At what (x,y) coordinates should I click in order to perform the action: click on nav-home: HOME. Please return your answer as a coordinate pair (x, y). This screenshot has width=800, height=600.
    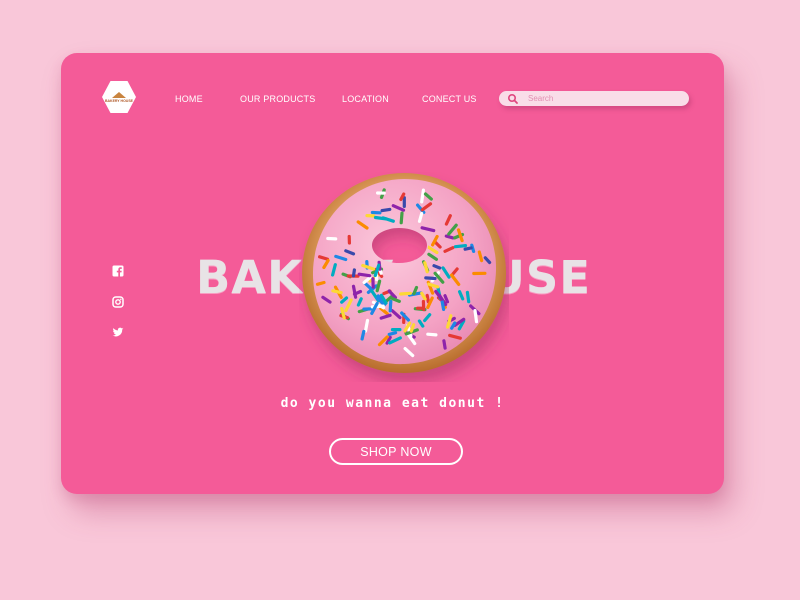
    Looking at the image, I should click on (189, 99).